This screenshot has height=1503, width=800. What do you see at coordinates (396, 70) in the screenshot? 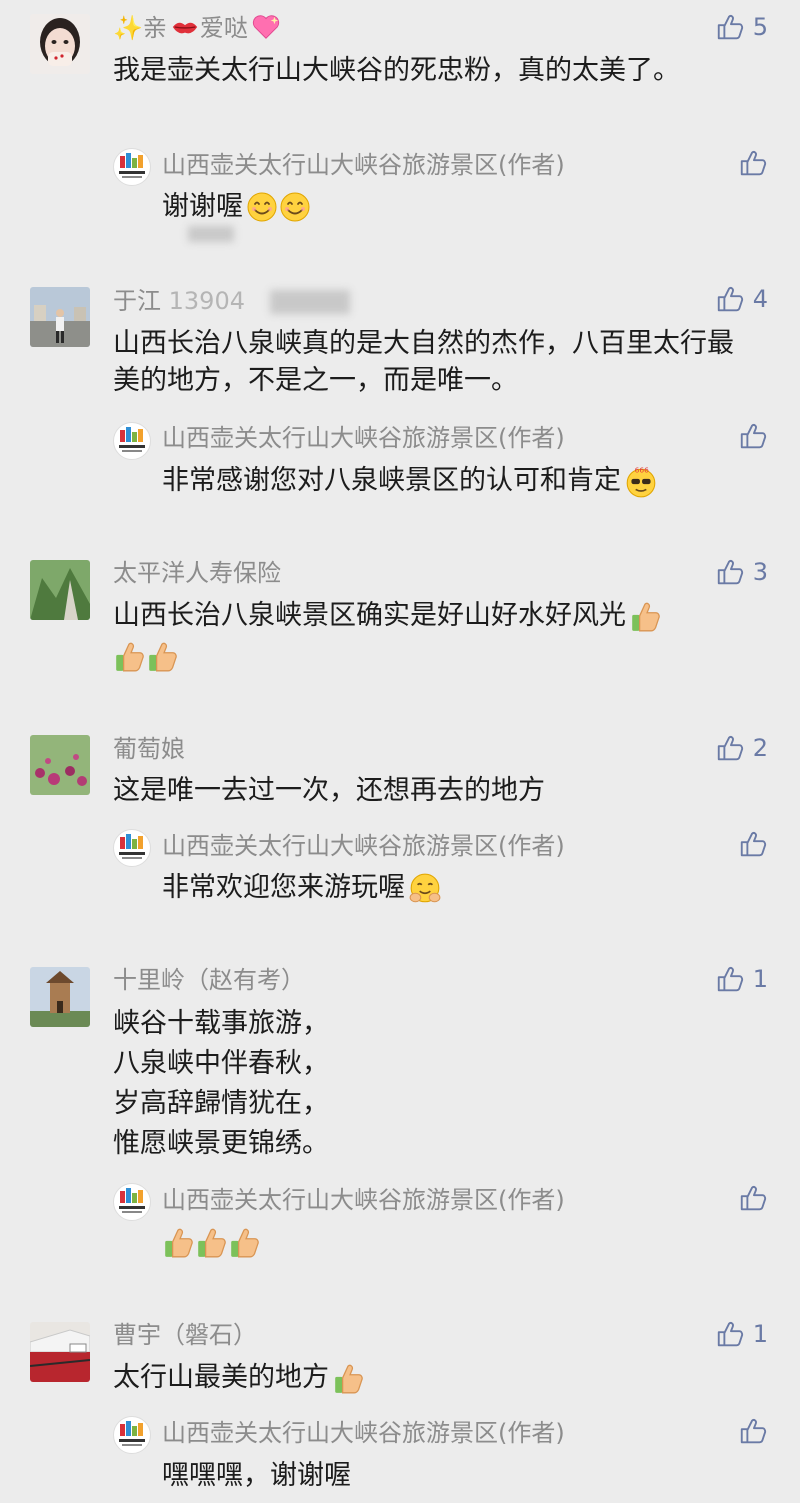
I see `comment-text: 我是壶关太行山大峡谷的死忠粉，真的太美了。` at bounding box center [396, 70].